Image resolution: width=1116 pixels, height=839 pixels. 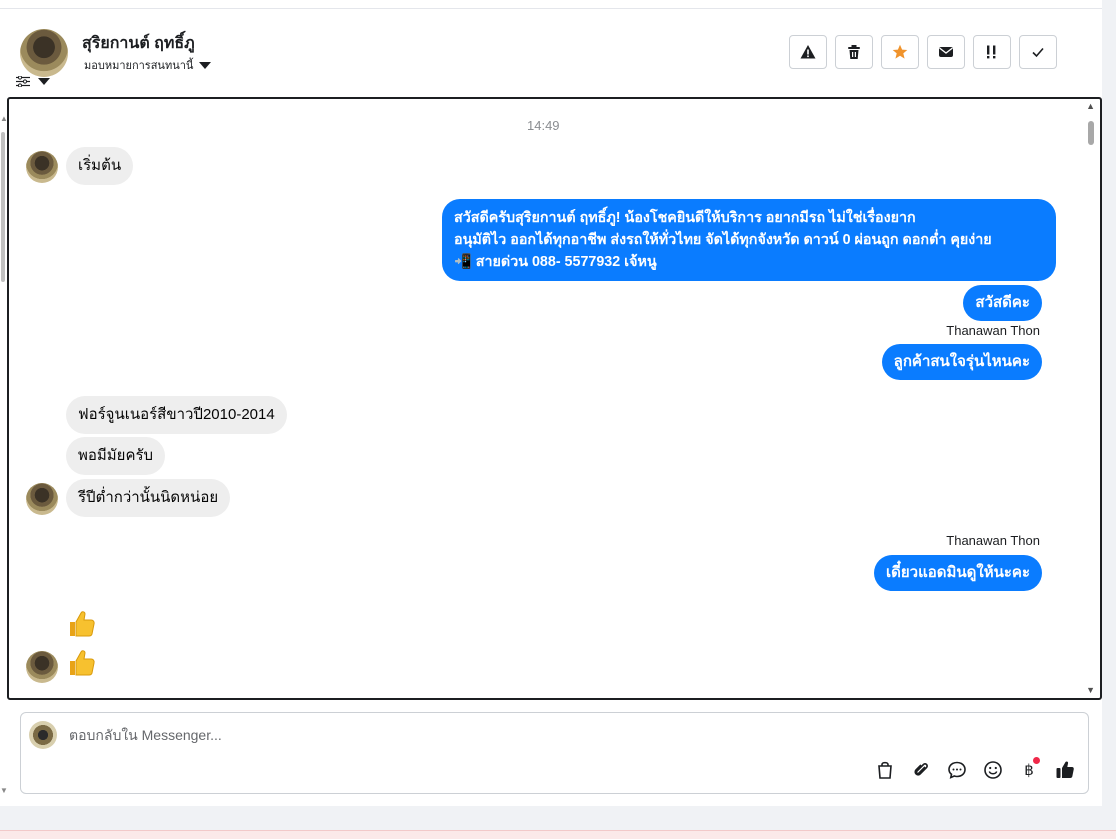 I want to click on star-icon, so click(x=900, y=51).